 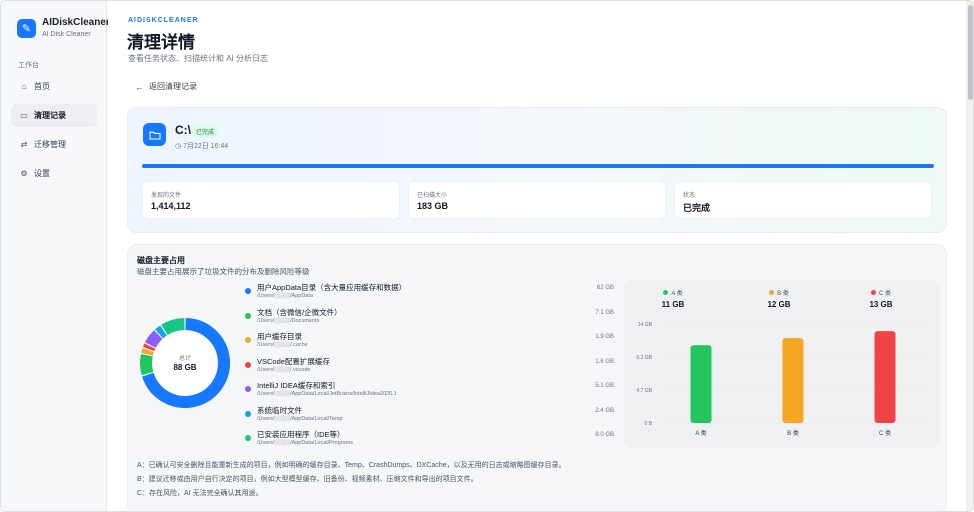 I want to click on bar-b, so click(x=793, y=380).